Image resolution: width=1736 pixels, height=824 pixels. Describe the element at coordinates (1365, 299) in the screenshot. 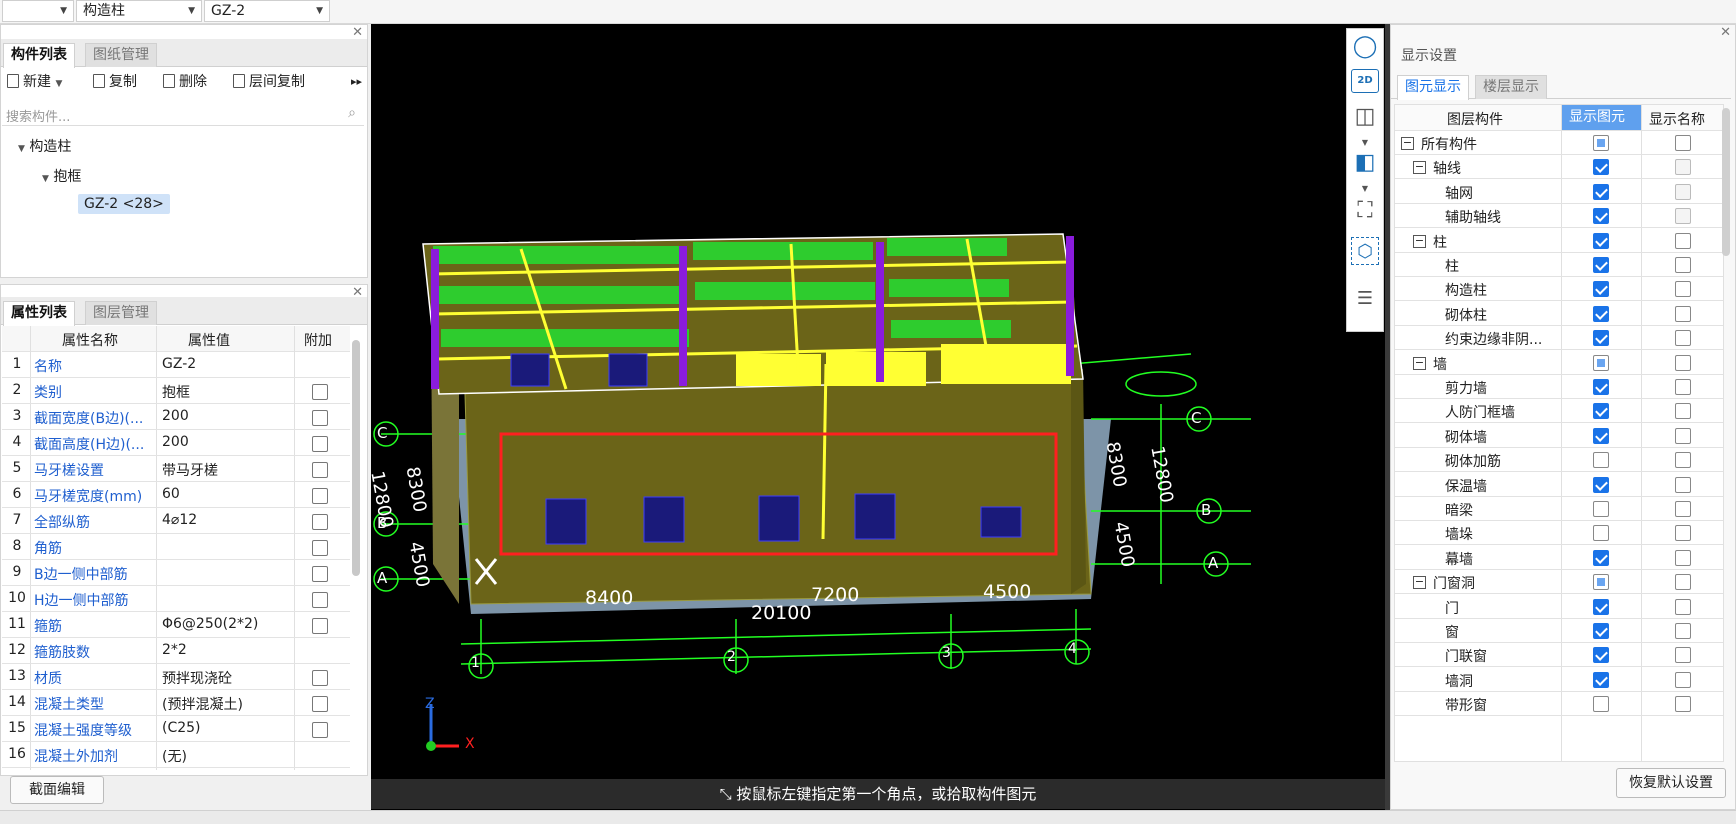

I see `display-settings-icon: ☰` at that location.